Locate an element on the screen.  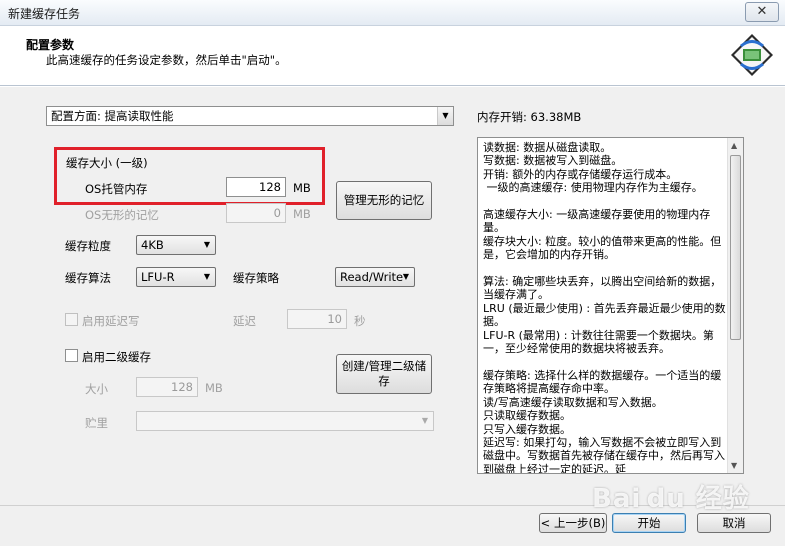
cache-granularity-value: 4KB is located at coordinates (152, 245).